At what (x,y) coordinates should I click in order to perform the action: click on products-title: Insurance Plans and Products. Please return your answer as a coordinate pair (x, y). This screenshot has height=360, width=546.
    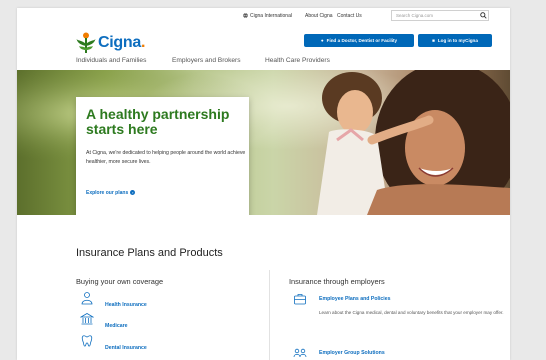
    Looking at the image, I should click on (149, 253).